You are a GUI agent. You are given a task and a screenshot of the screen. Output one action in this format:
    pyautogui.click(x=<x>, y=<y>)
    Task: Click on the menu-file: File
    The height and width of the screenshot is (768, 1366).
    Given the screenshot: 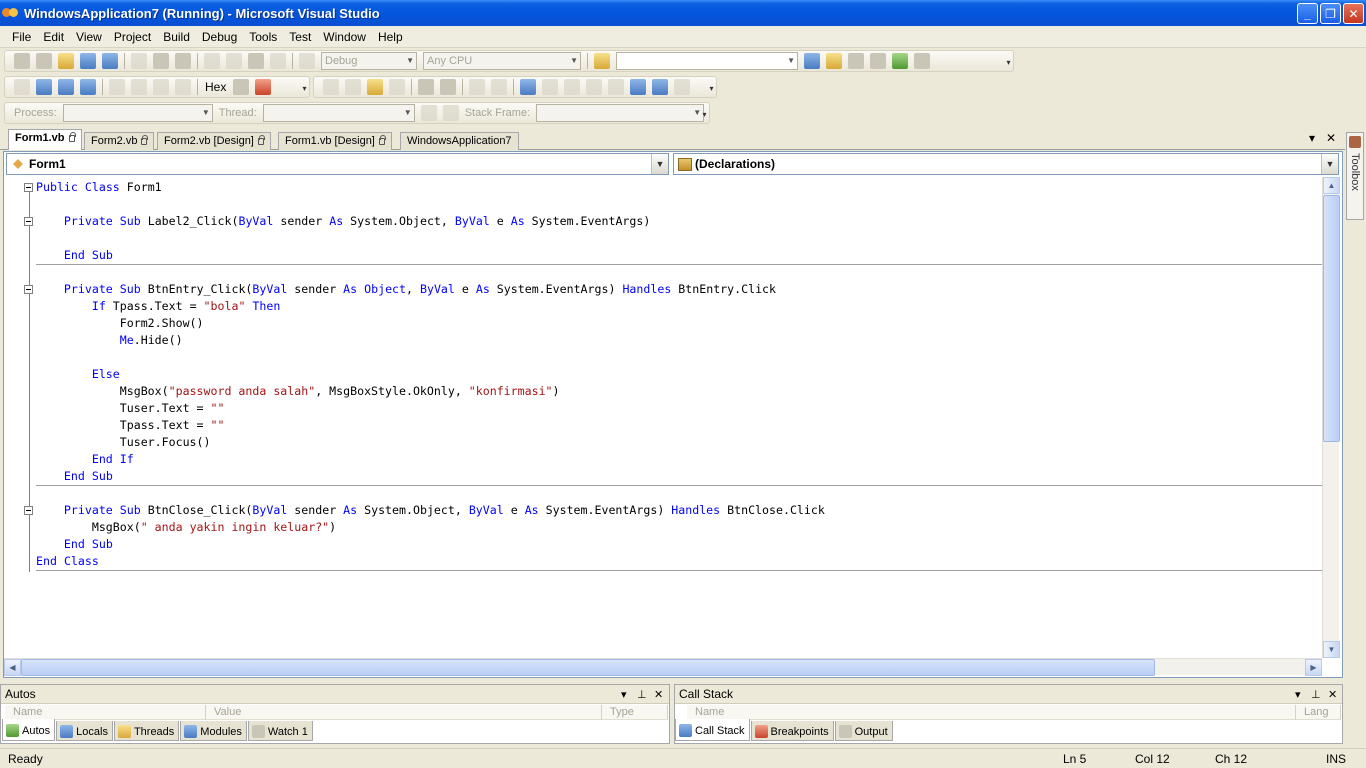 What is the action you would take?
    pyautogui.click(x=21, y=37)
    